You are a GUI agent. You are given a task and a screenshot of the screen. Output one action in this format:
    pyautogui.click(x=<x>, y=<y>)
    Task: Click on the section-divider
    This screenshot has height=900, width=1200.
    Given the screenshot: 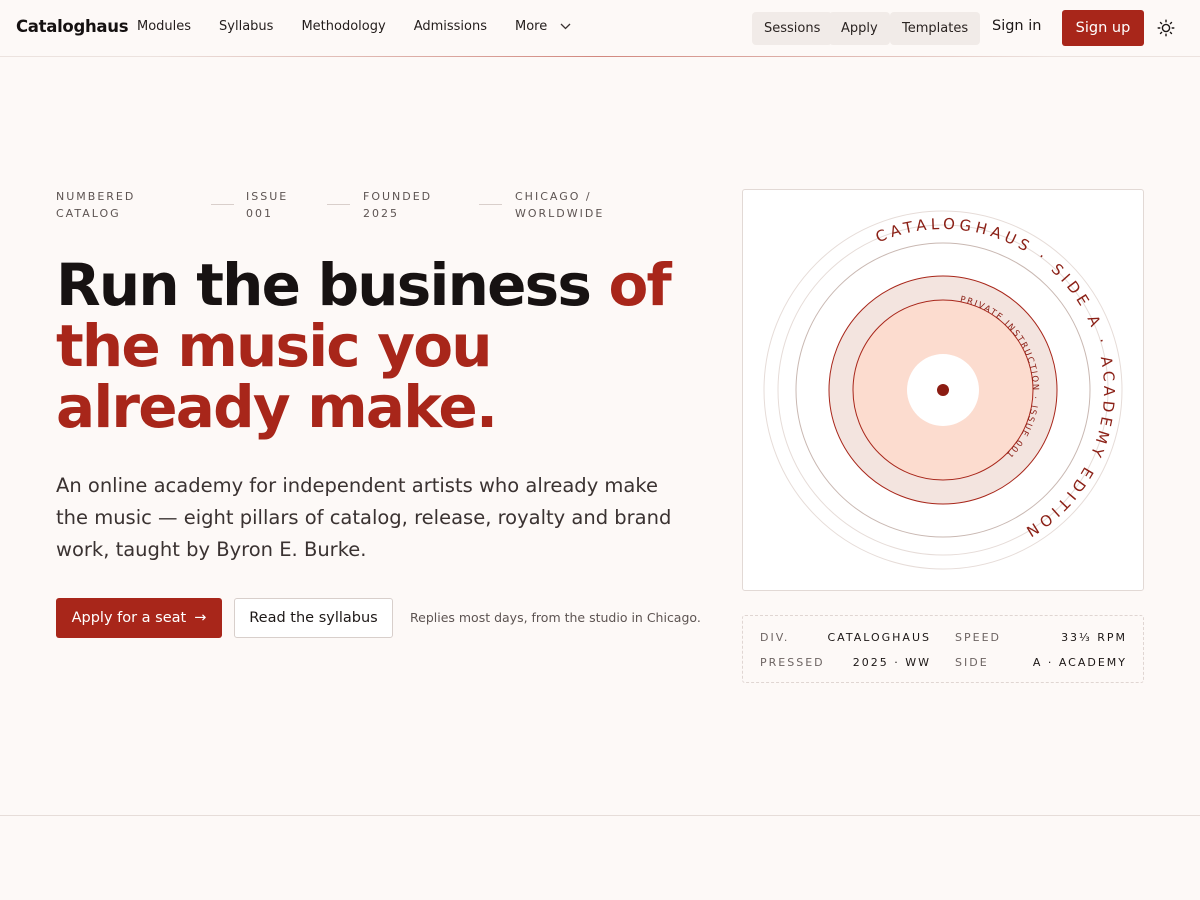 What is the action you would take?
    pyautogui.click(x=600, y=815)
    